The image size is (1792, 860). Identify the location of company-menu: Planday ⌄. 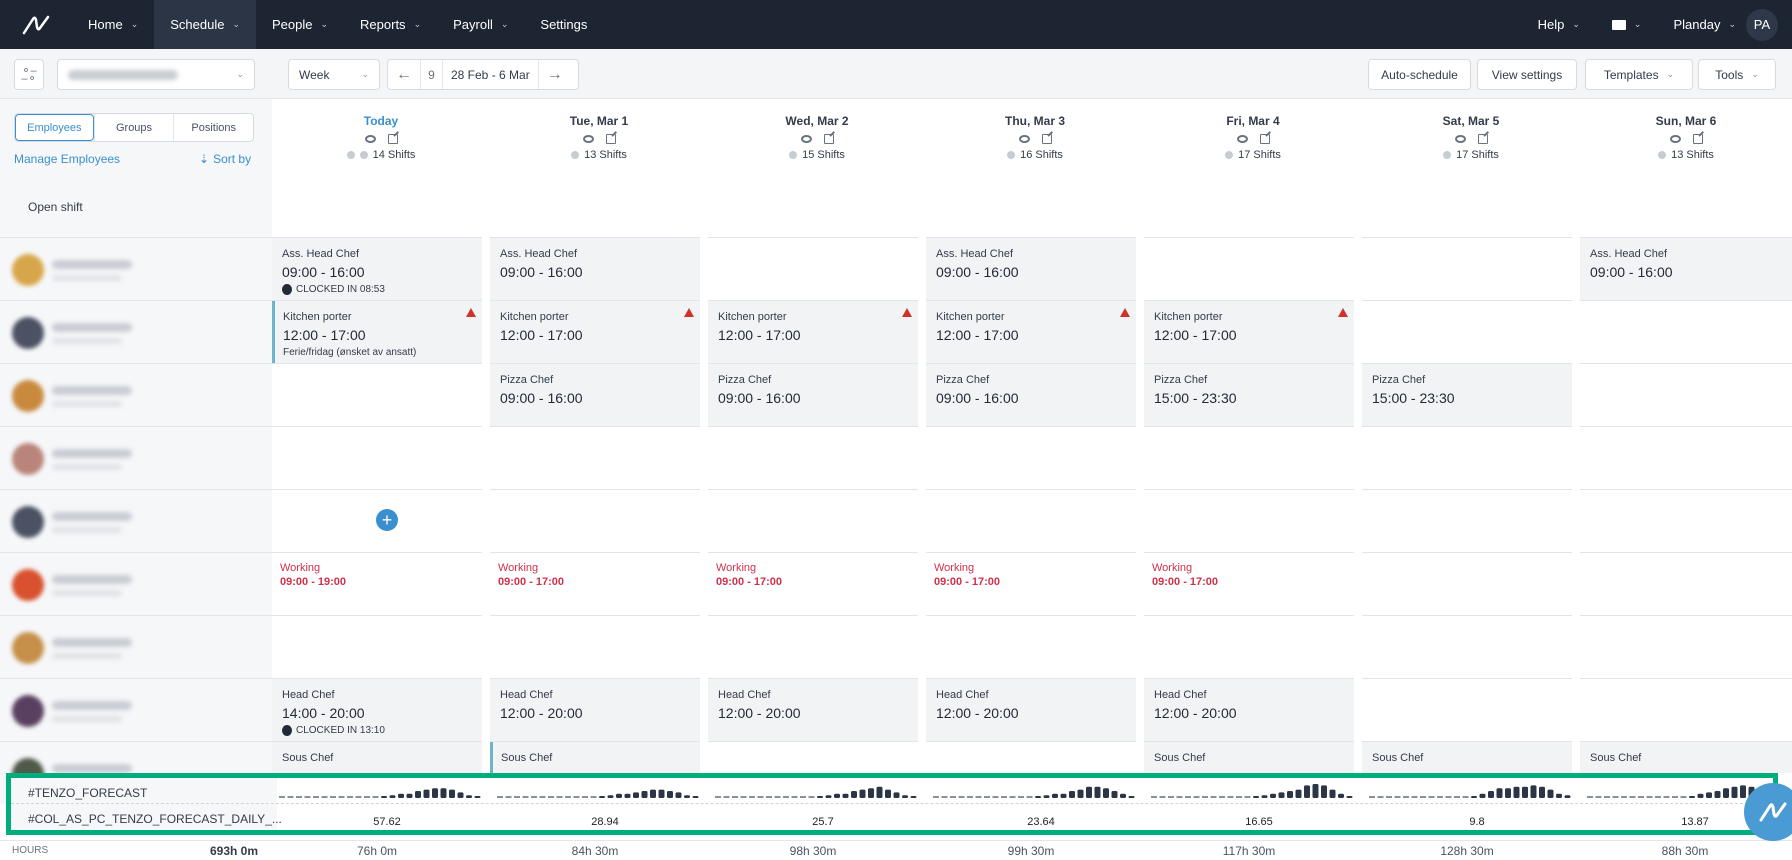
(1698, 24).